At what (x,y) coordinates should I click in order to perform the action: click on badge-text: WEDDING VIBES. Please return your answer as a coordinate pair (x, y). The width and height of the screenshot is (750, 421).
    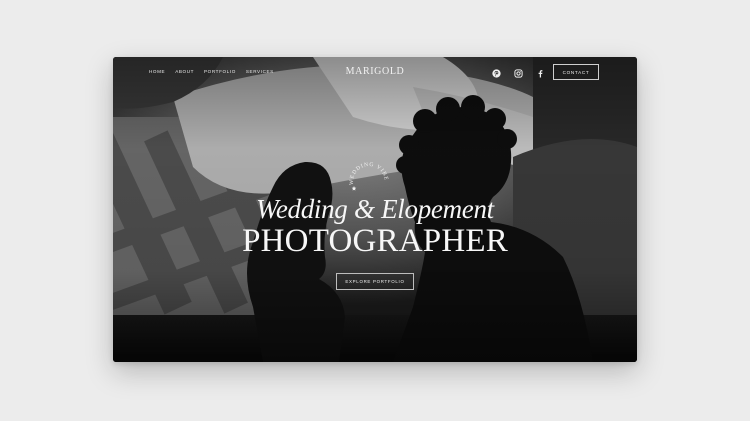
    Looking at the image, I should click on (366, 170).